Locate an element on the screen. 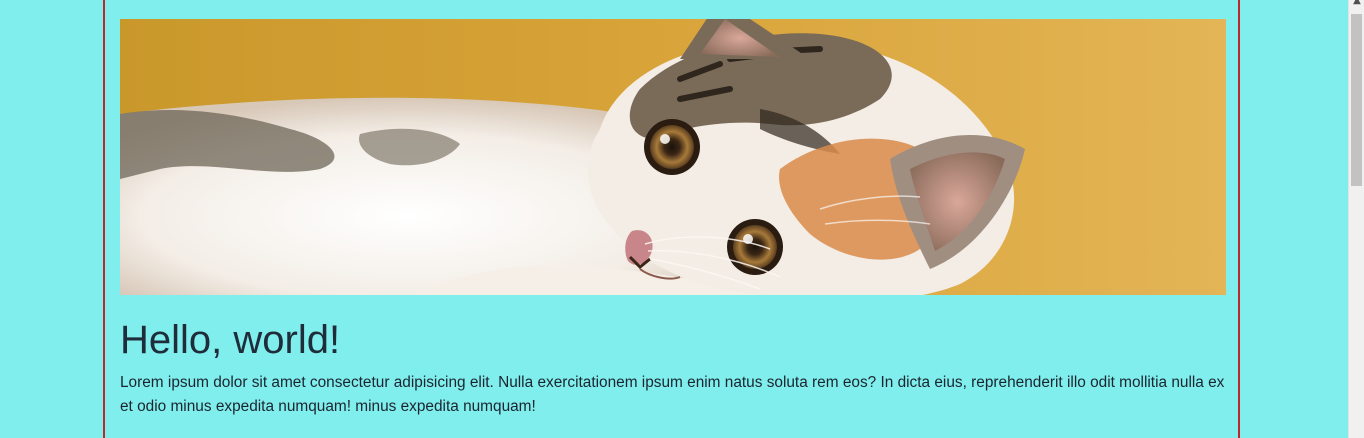  page-title: Hello, world! is located at coordinates (230, 340).